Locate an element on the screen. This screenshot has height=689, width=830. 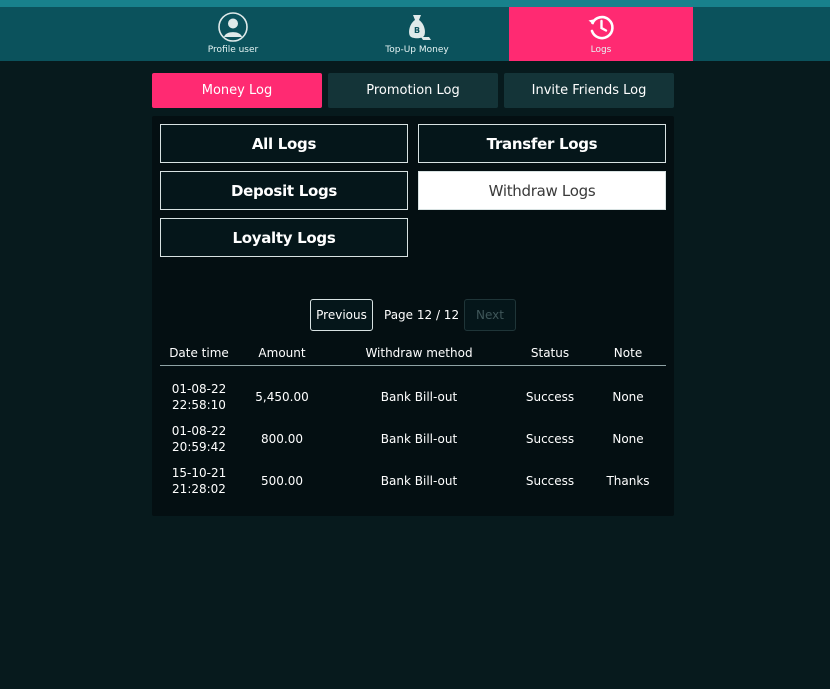
transfer-logs-button: Transfer Logs is located at coordinates (542, 143).